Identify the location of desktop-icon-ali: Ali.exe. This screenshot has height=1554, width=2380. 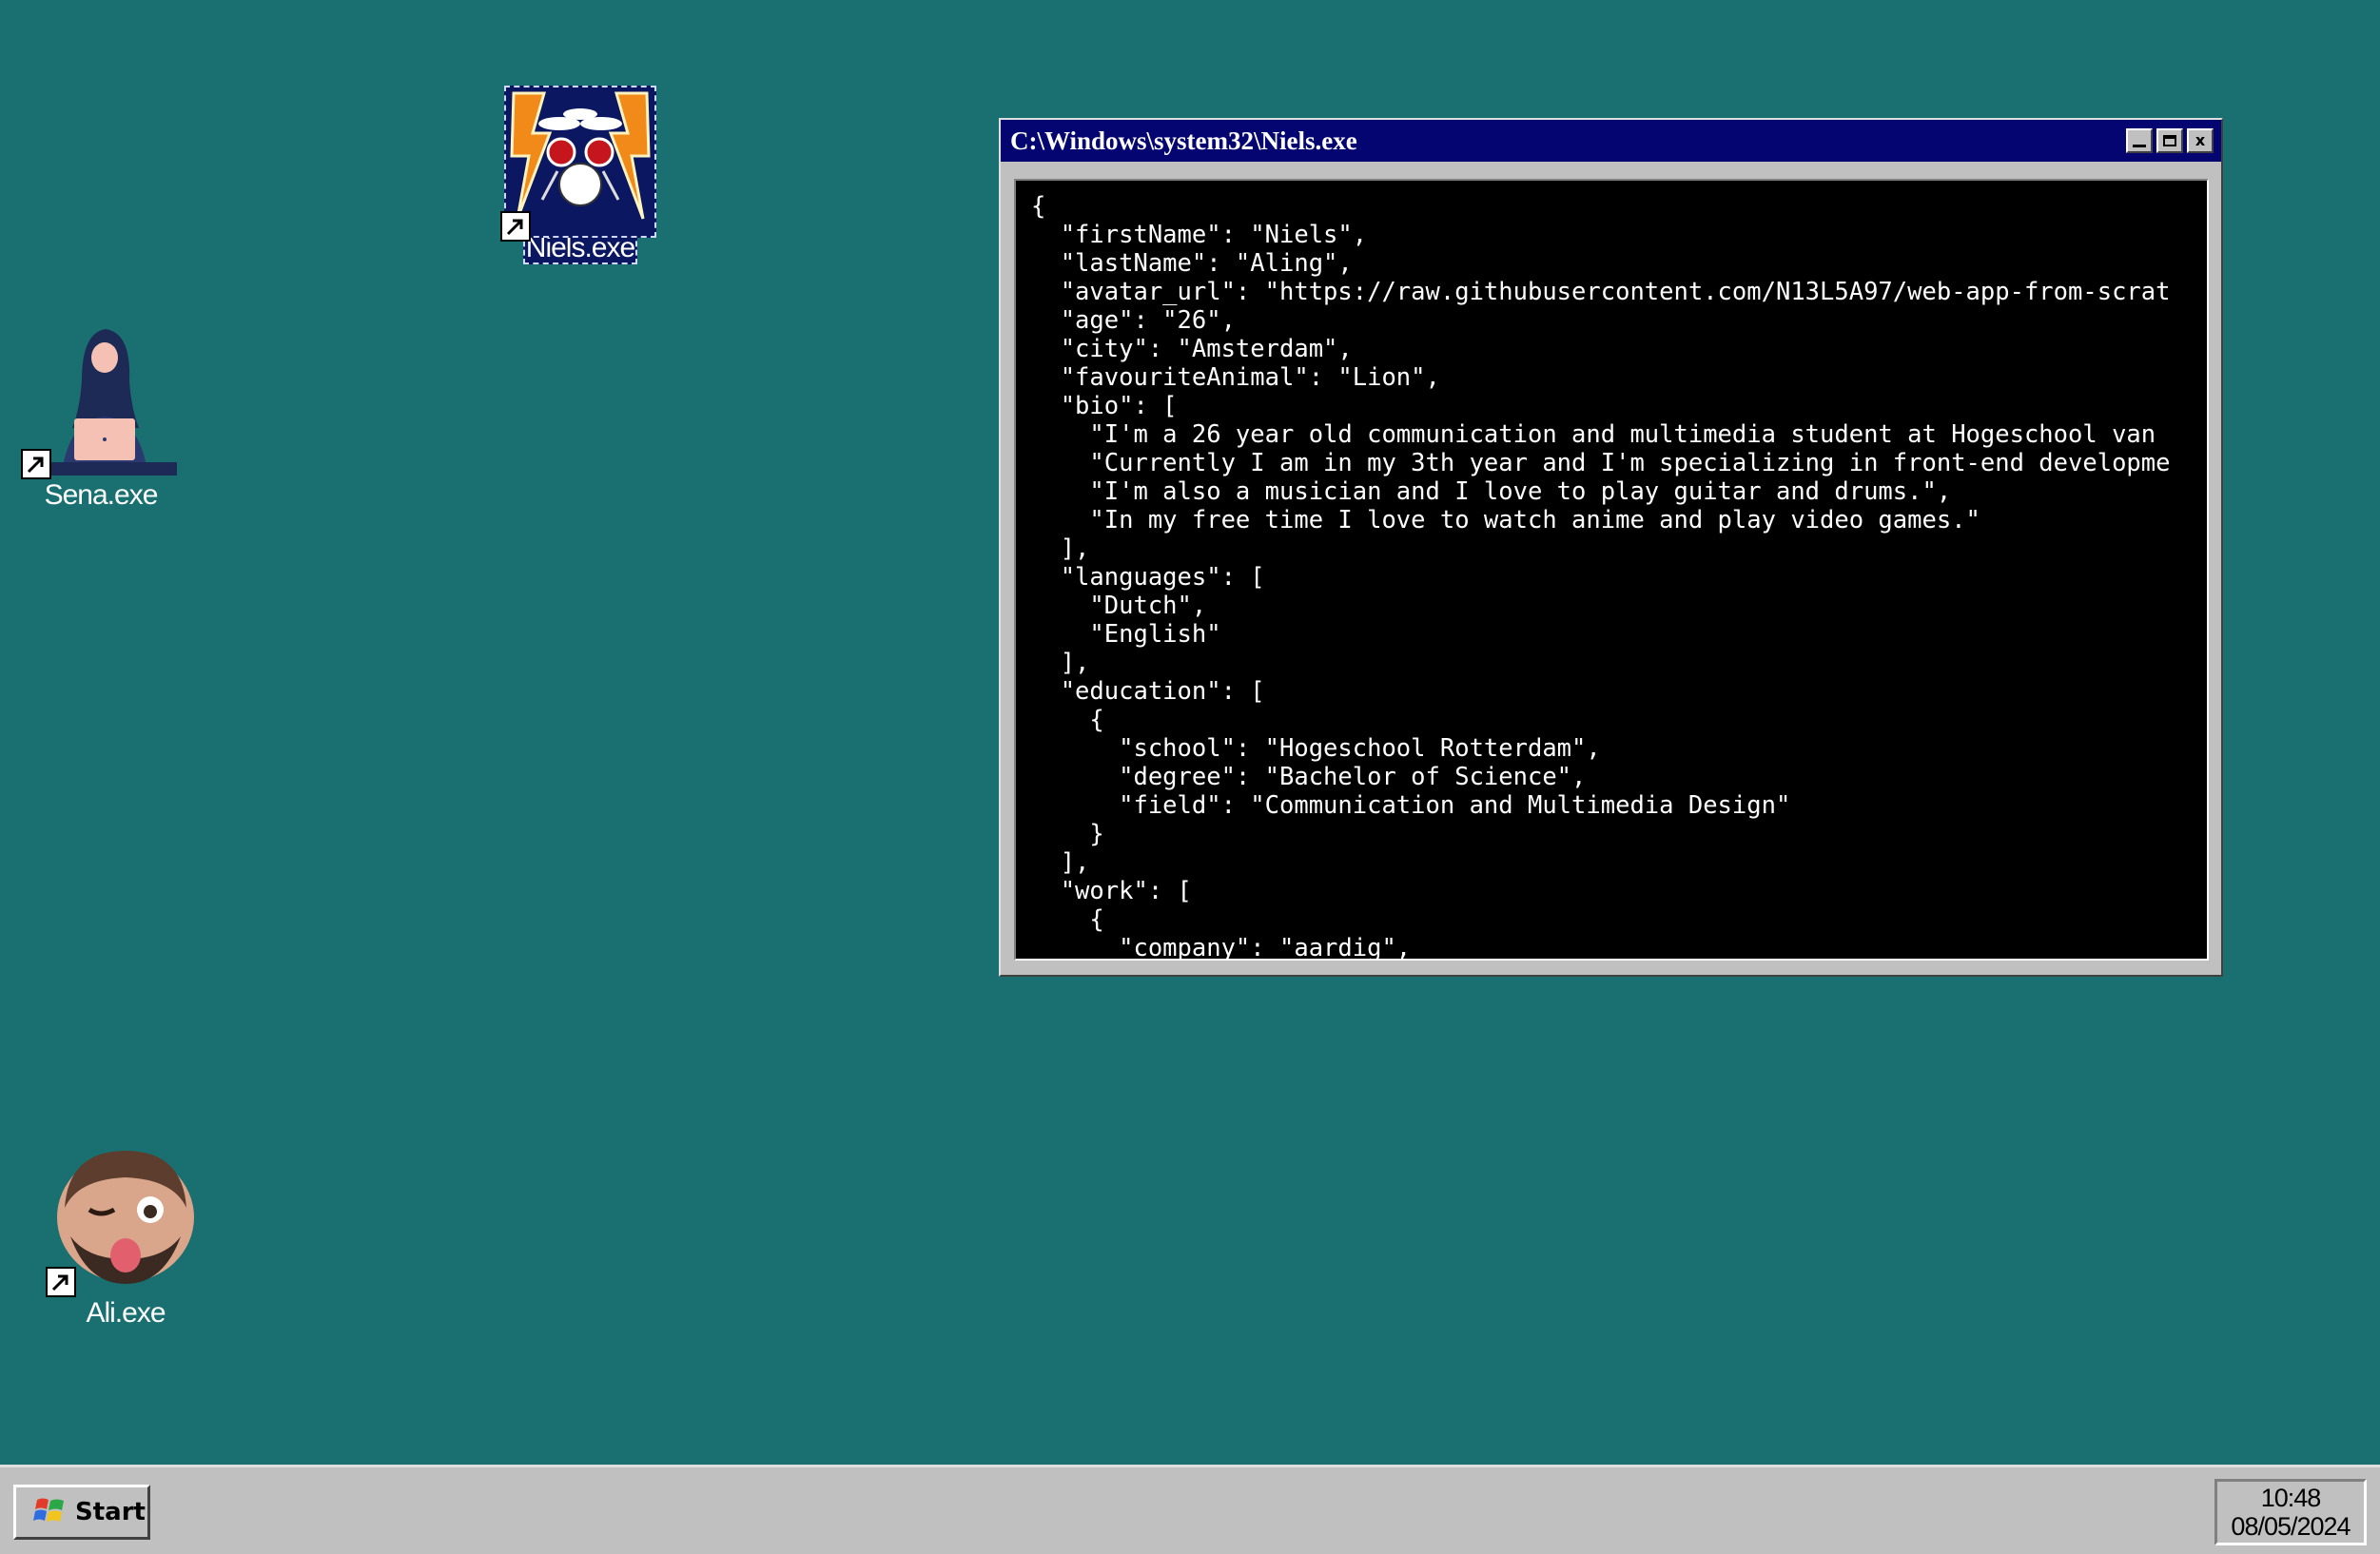
(124, 1235).